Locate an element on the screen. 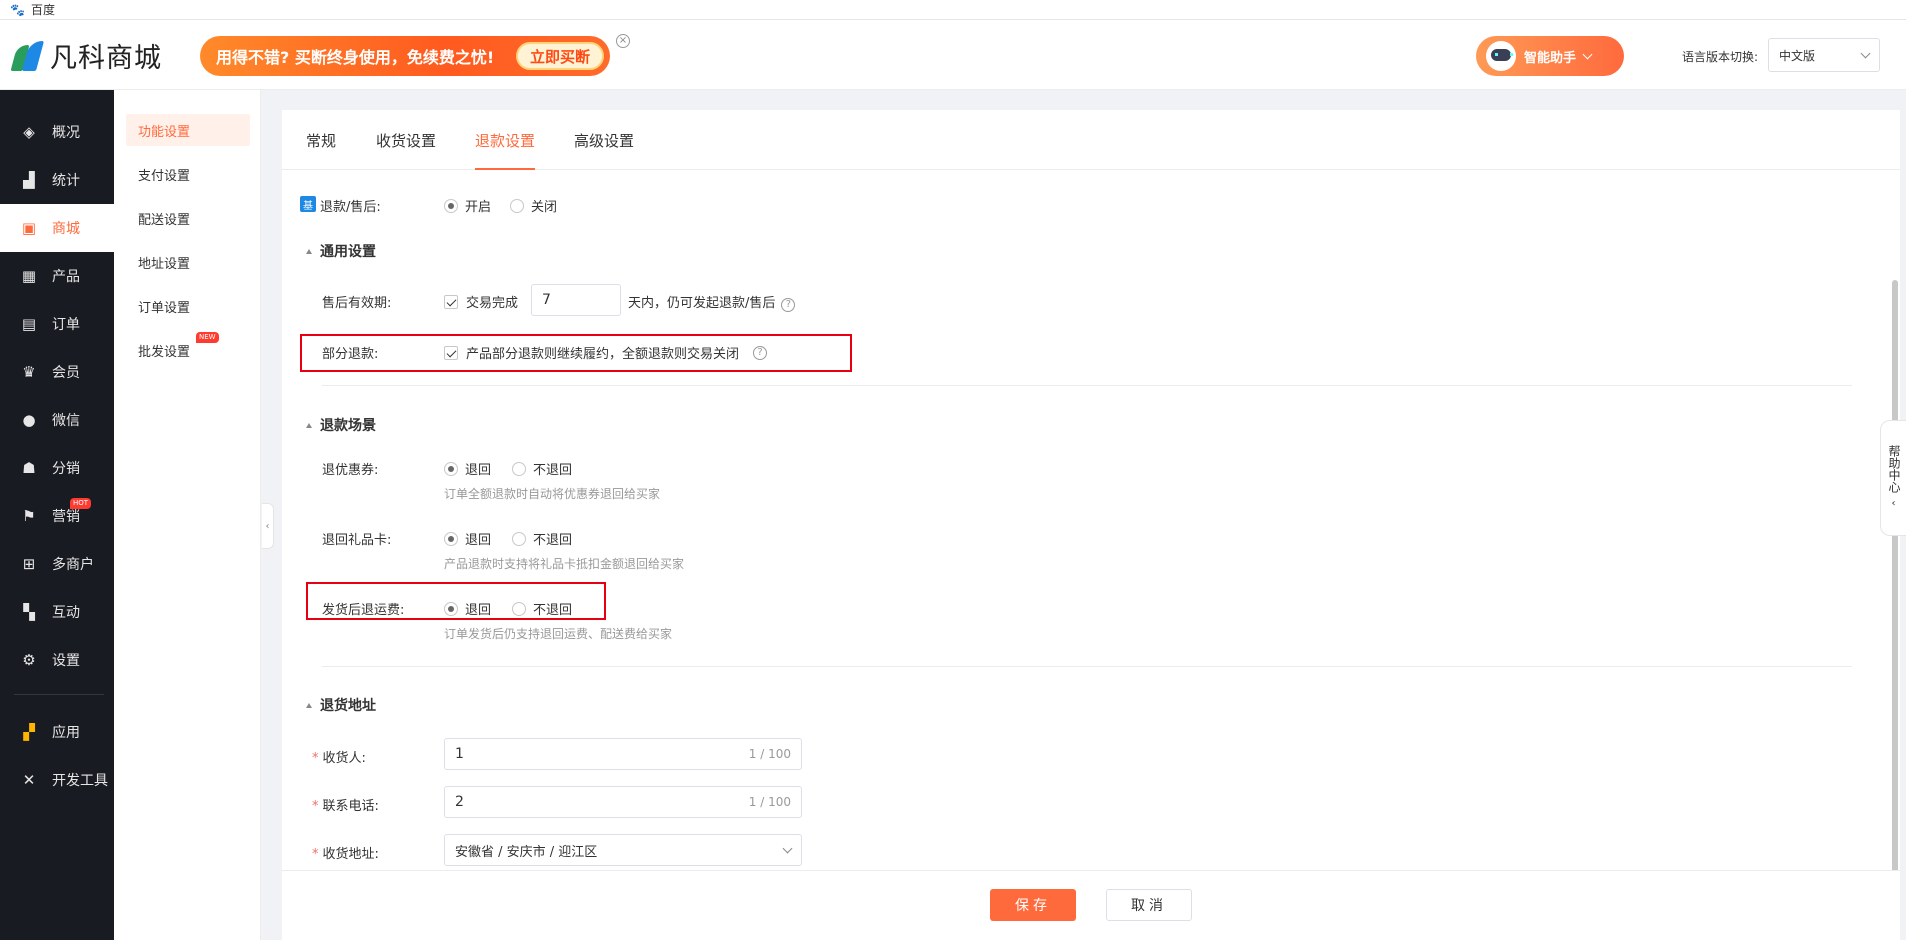  freight-noreturn-radio: 不退回 is located at coordinates (542, 608).